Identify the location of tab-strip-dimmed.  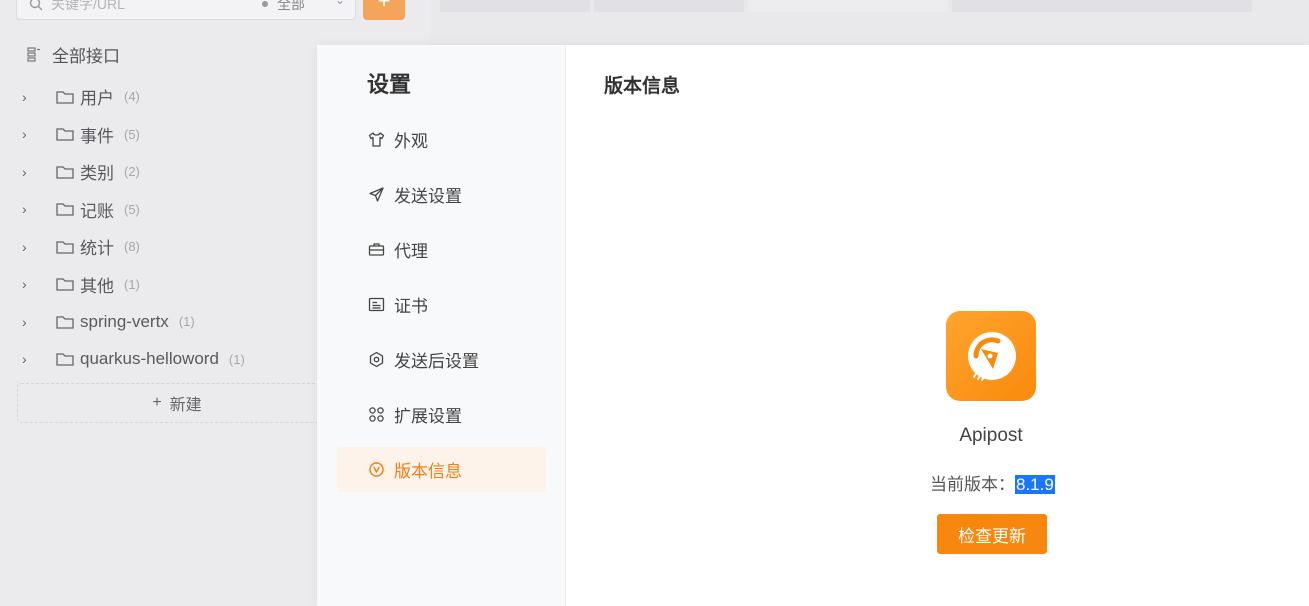
(874, 6).